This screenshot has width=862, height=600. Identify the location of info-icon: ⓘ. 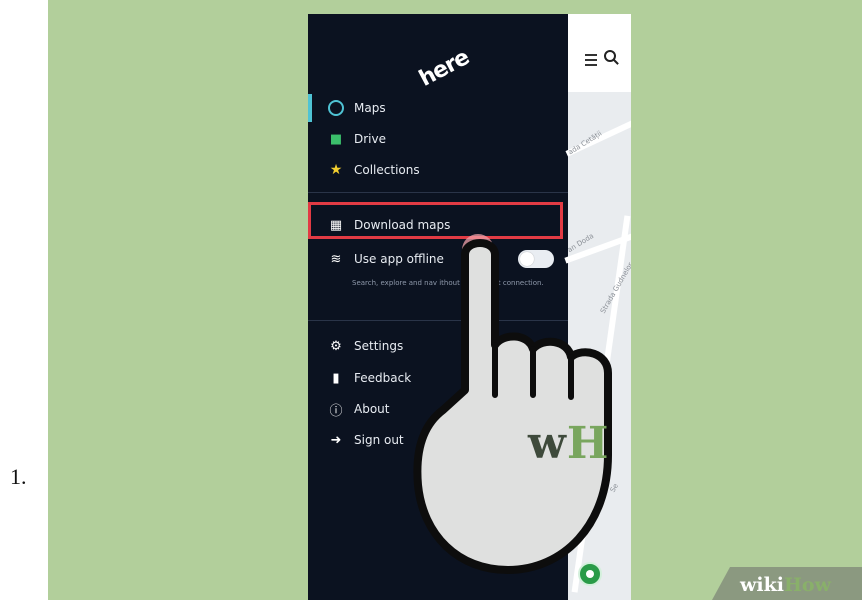
(336, 411).